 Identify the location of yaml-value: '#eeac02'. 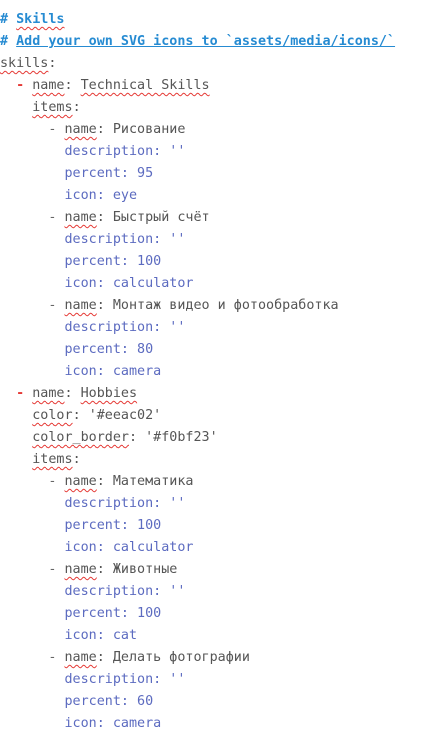
(125, 415).